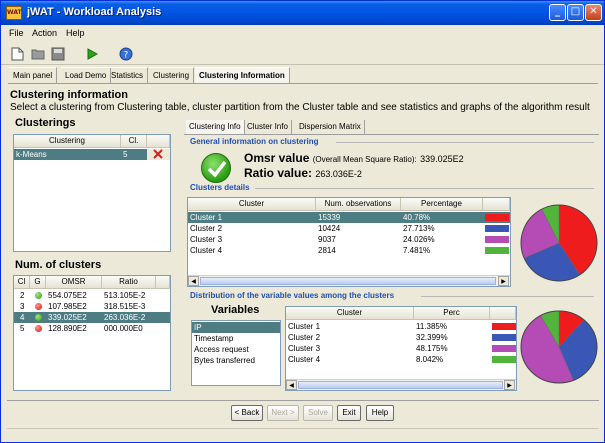 The width and height of the screenshot is (605, 443). What do you see at coordinates (442, 204) in the screenshot?
I see `column-header-percentage: Percentage` at bounding box center [442, 204].